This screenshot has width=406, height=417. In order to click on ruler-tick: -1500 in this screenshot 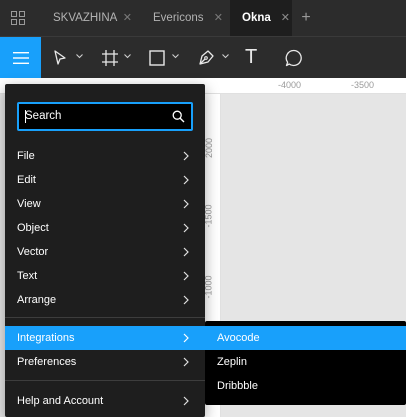, I will do `click(208, 216)`.